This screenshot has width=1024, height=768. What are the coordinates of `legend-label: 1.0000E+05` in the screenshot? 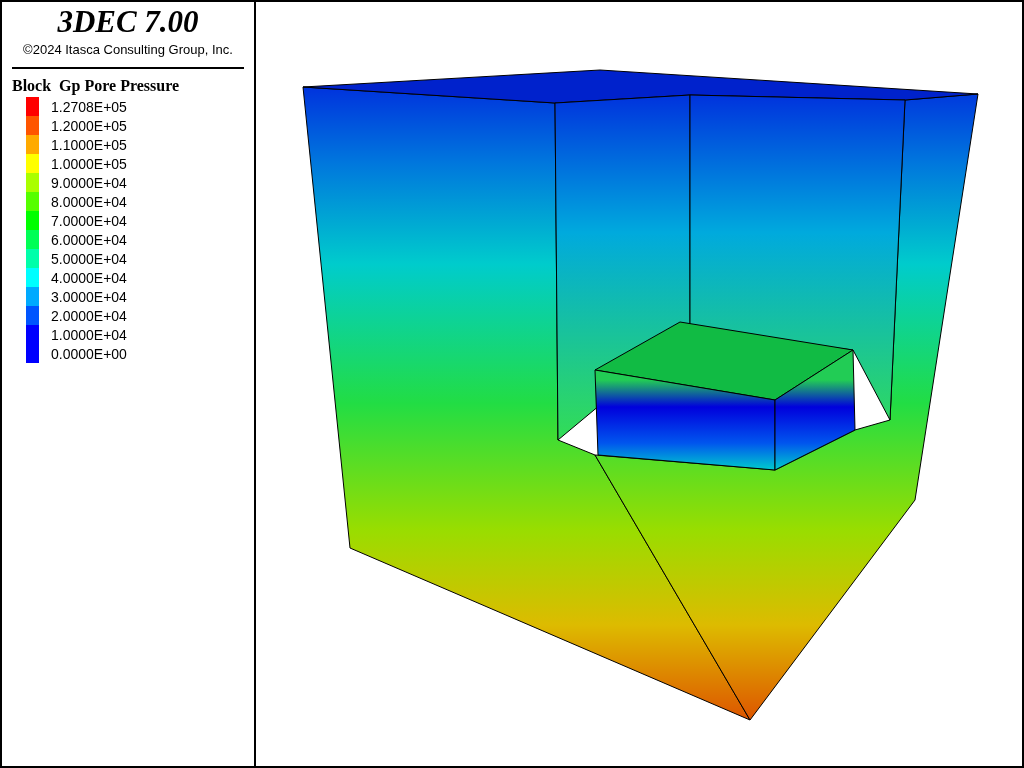 It's located at (89, 163).